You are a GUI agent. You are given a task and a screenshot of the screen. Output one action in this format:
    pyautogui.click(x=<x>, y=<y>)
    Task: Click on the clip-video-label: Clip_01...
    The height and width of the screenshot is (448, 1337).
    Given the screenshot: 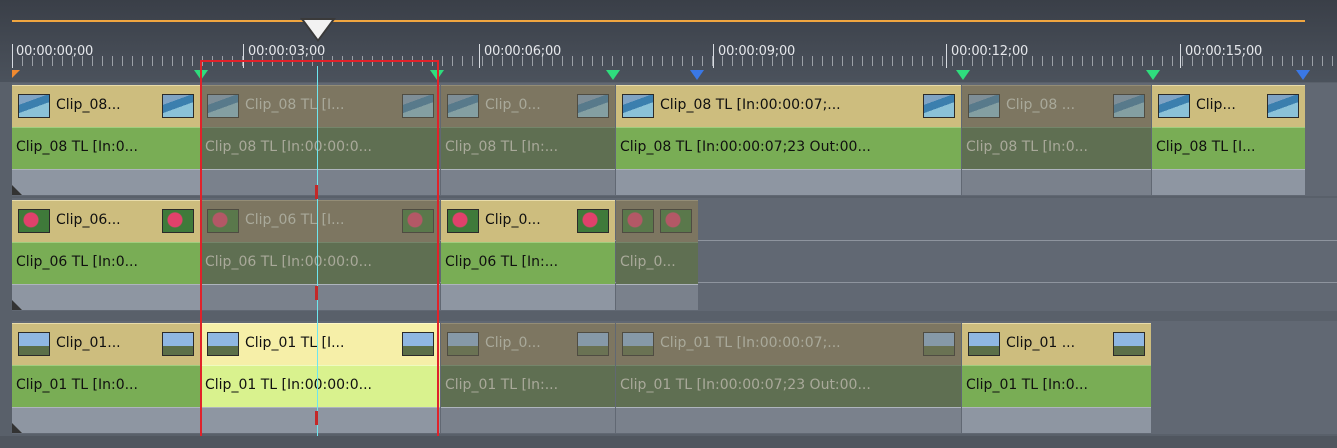 What is the action you would take?
    pyautogui.click(x=88, y=343)
    